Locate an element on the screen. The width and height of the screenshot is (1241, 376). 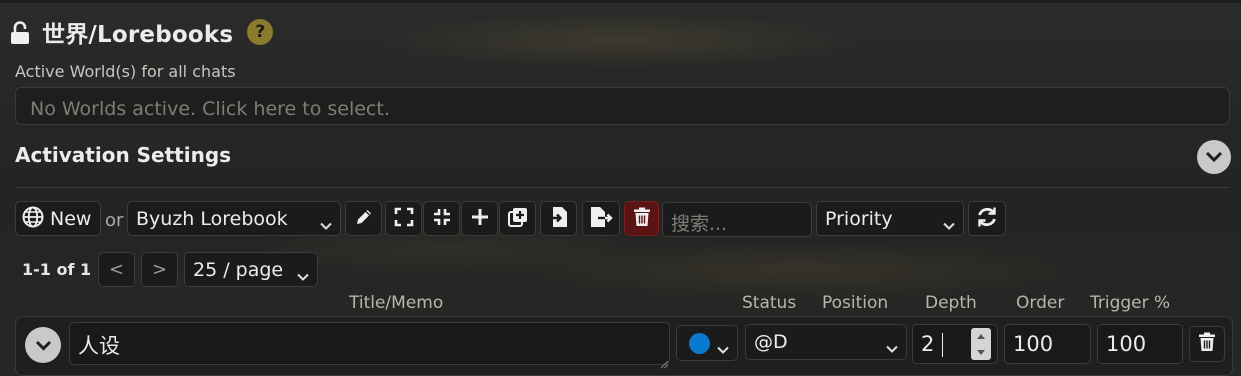
import-button is located at coordinates (558, 218).